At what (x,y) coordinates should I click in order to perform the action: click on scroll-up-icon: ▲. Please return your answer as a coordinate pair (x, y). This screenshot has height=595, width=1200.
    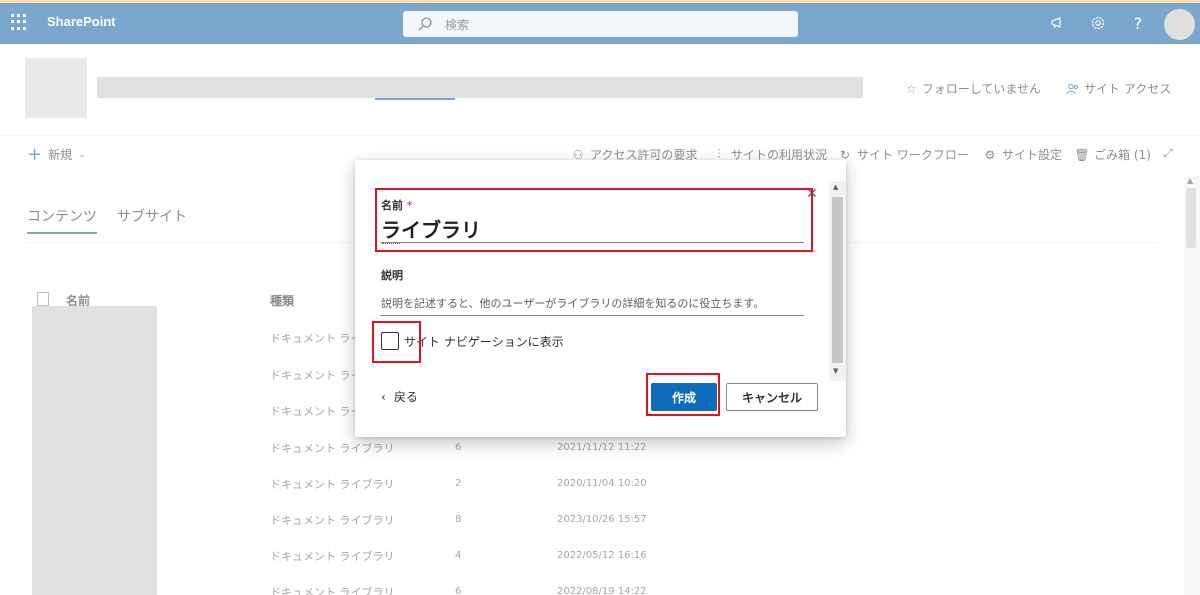
    Looking at the image, I should click on (835, 187).